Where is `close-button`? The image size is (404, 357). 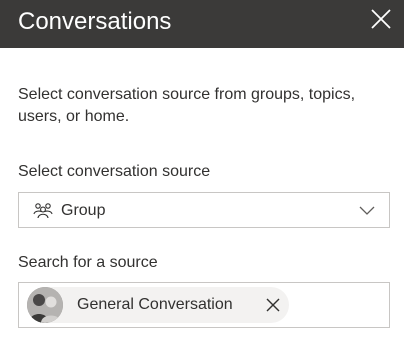
close-button is located at coordinates (381, 19).